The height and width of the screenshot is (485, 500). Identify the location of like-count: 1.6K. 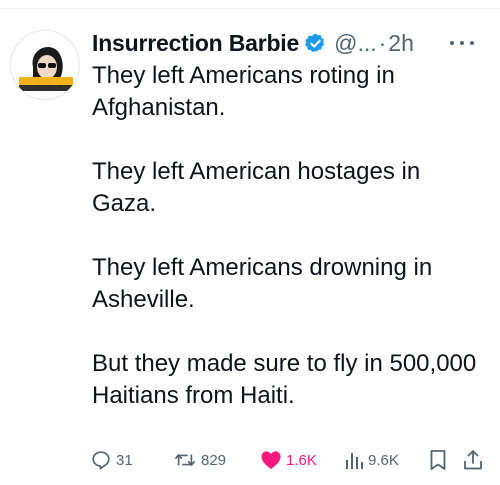
(301, 460).